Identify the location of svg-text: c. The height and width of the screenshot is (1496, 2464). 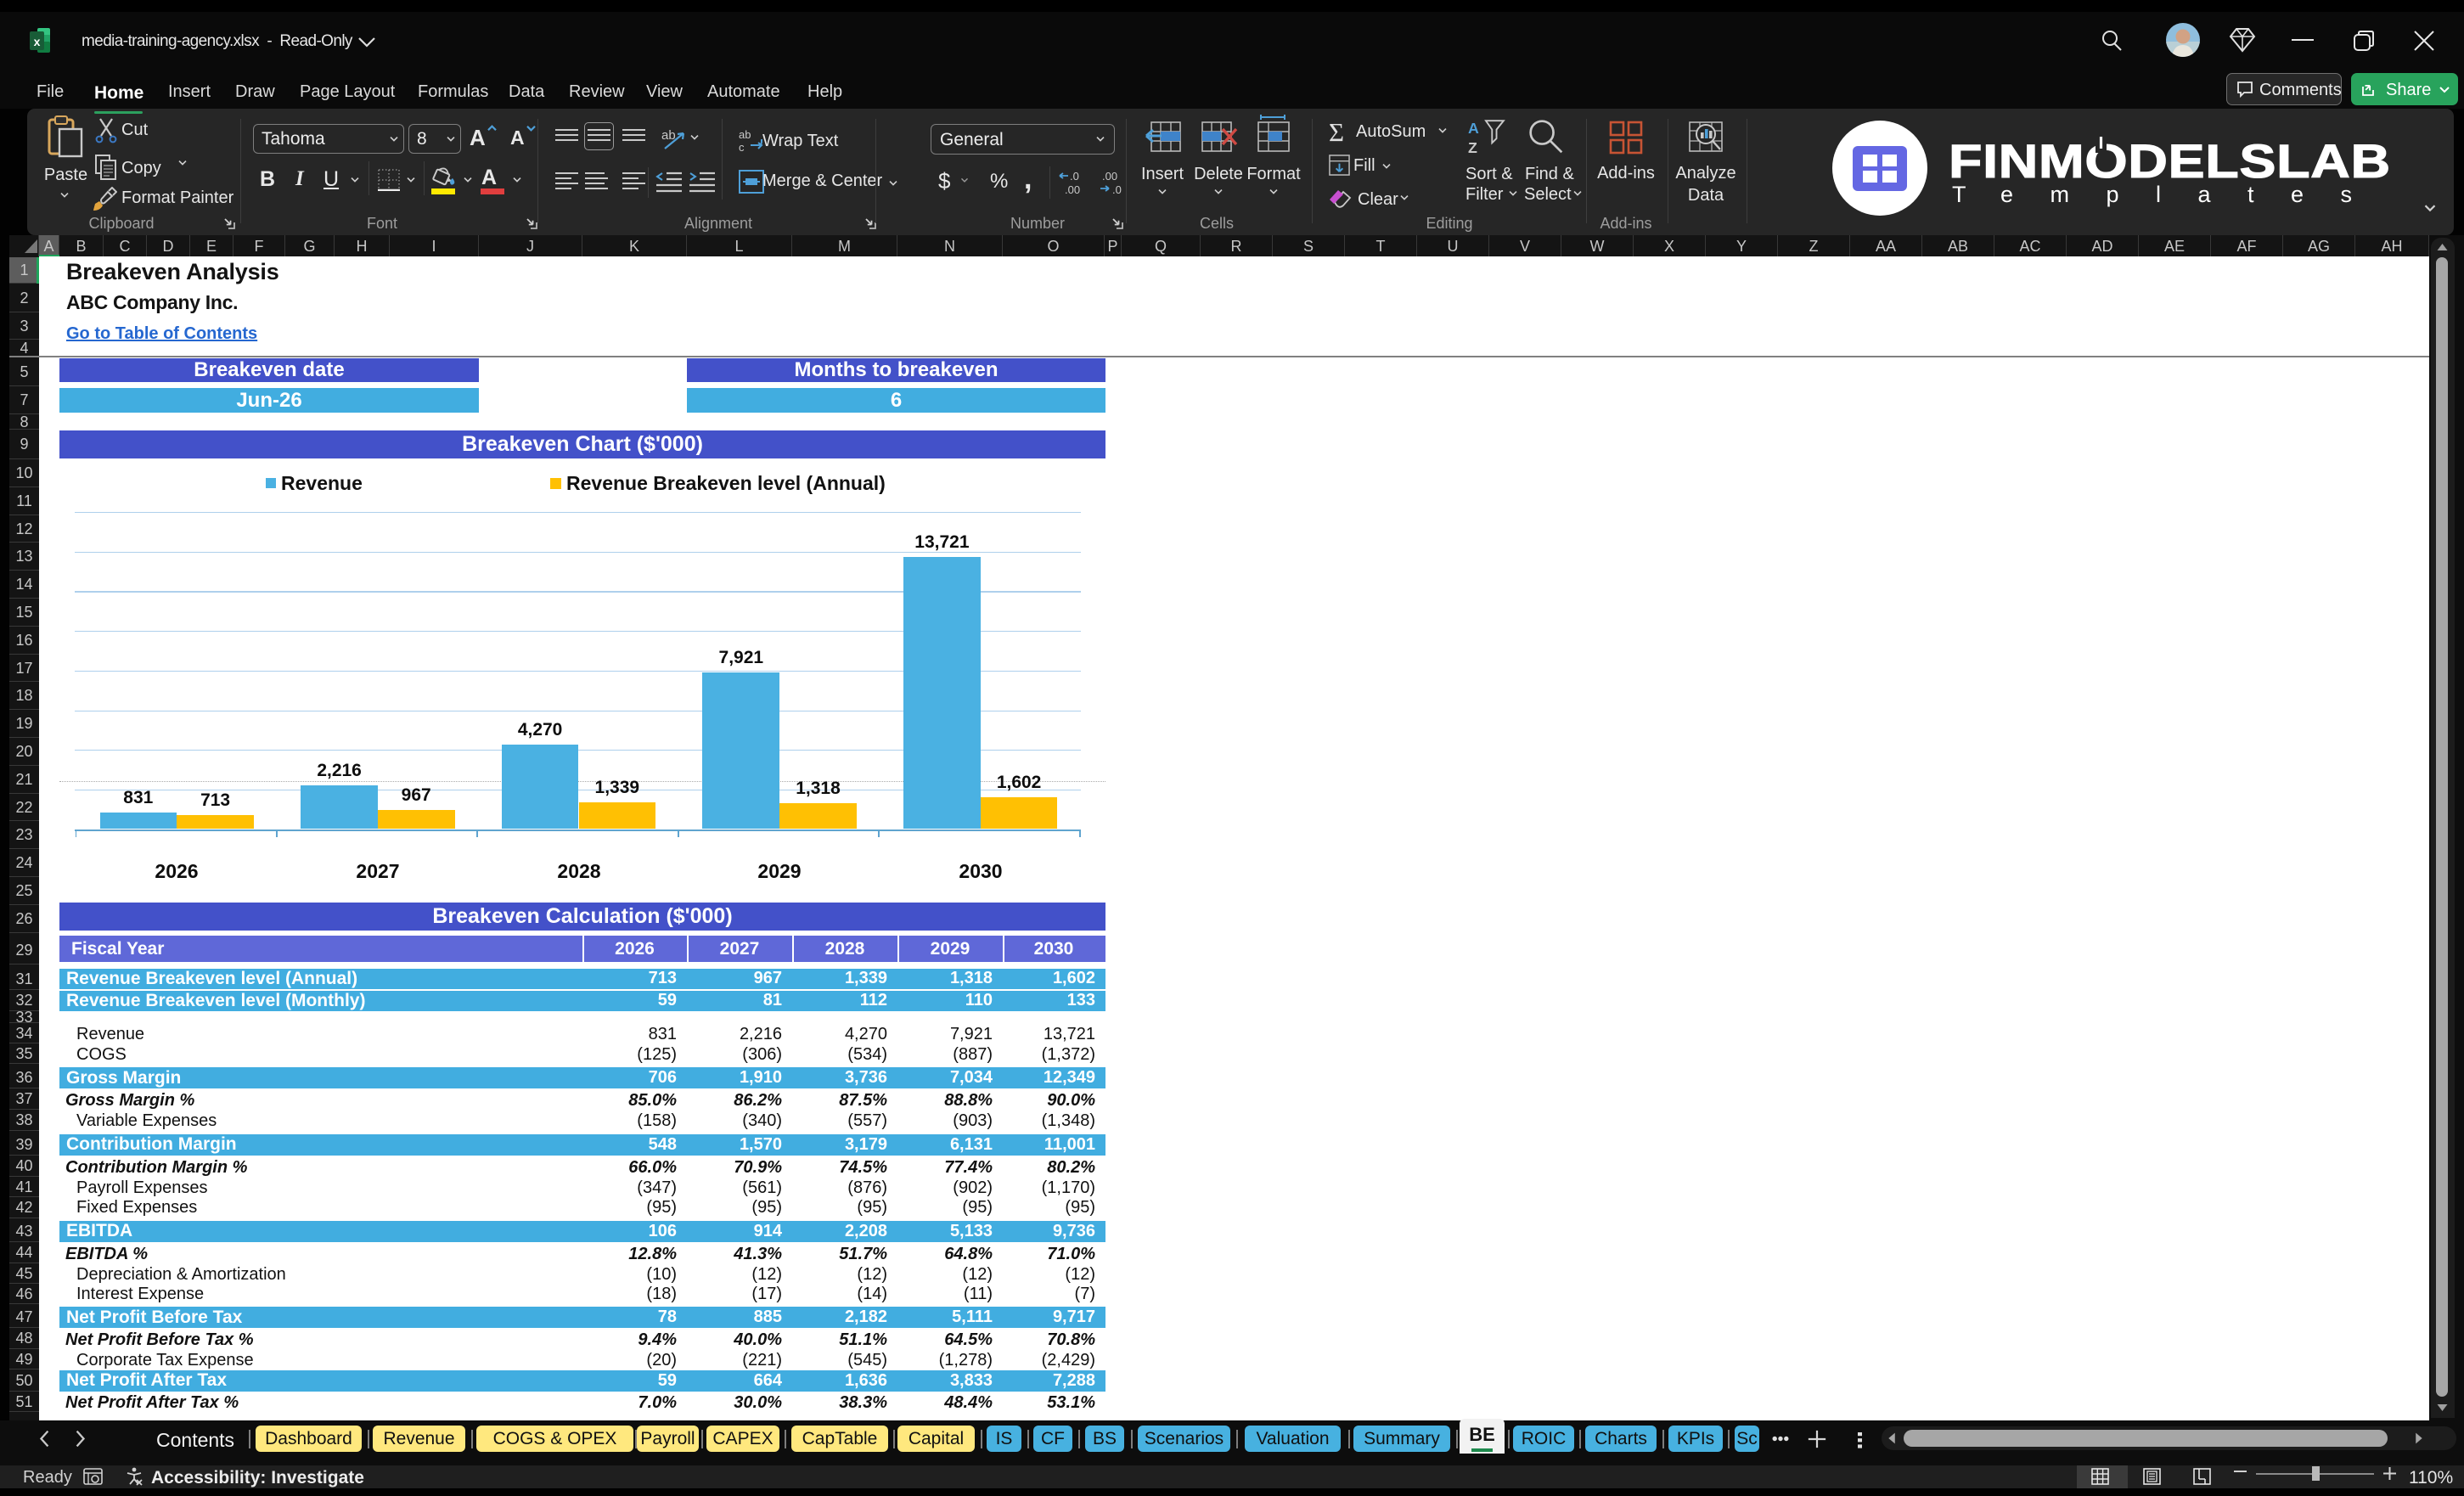
(742, 147).